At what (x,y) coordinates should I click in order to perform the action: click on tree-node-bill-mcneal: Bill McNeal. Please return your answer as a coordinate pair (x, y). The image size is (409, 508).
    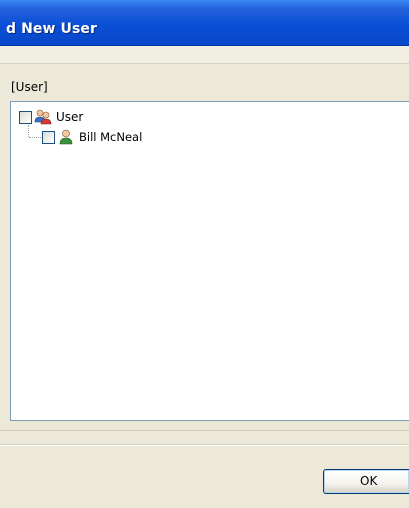
    Looking at the image, I should click on (92, 137).